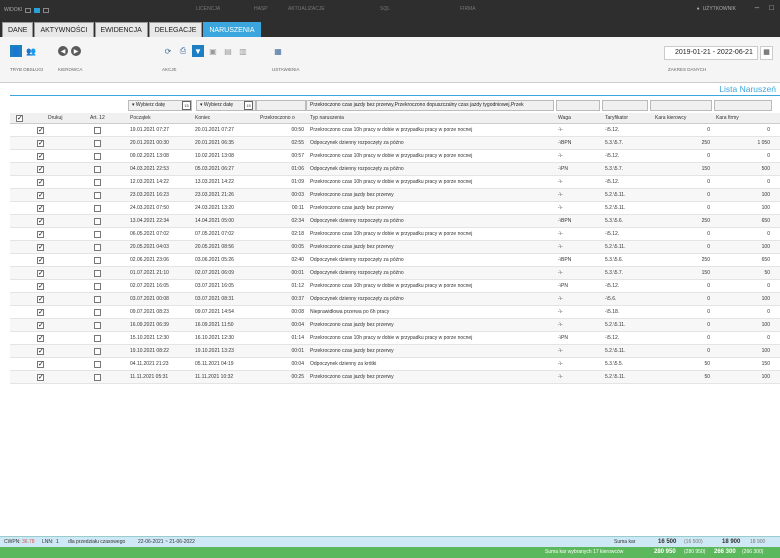 This screenshot has height=558, width=780. I want to click on col-company-fine: Kara firmy, so click(727, 118).